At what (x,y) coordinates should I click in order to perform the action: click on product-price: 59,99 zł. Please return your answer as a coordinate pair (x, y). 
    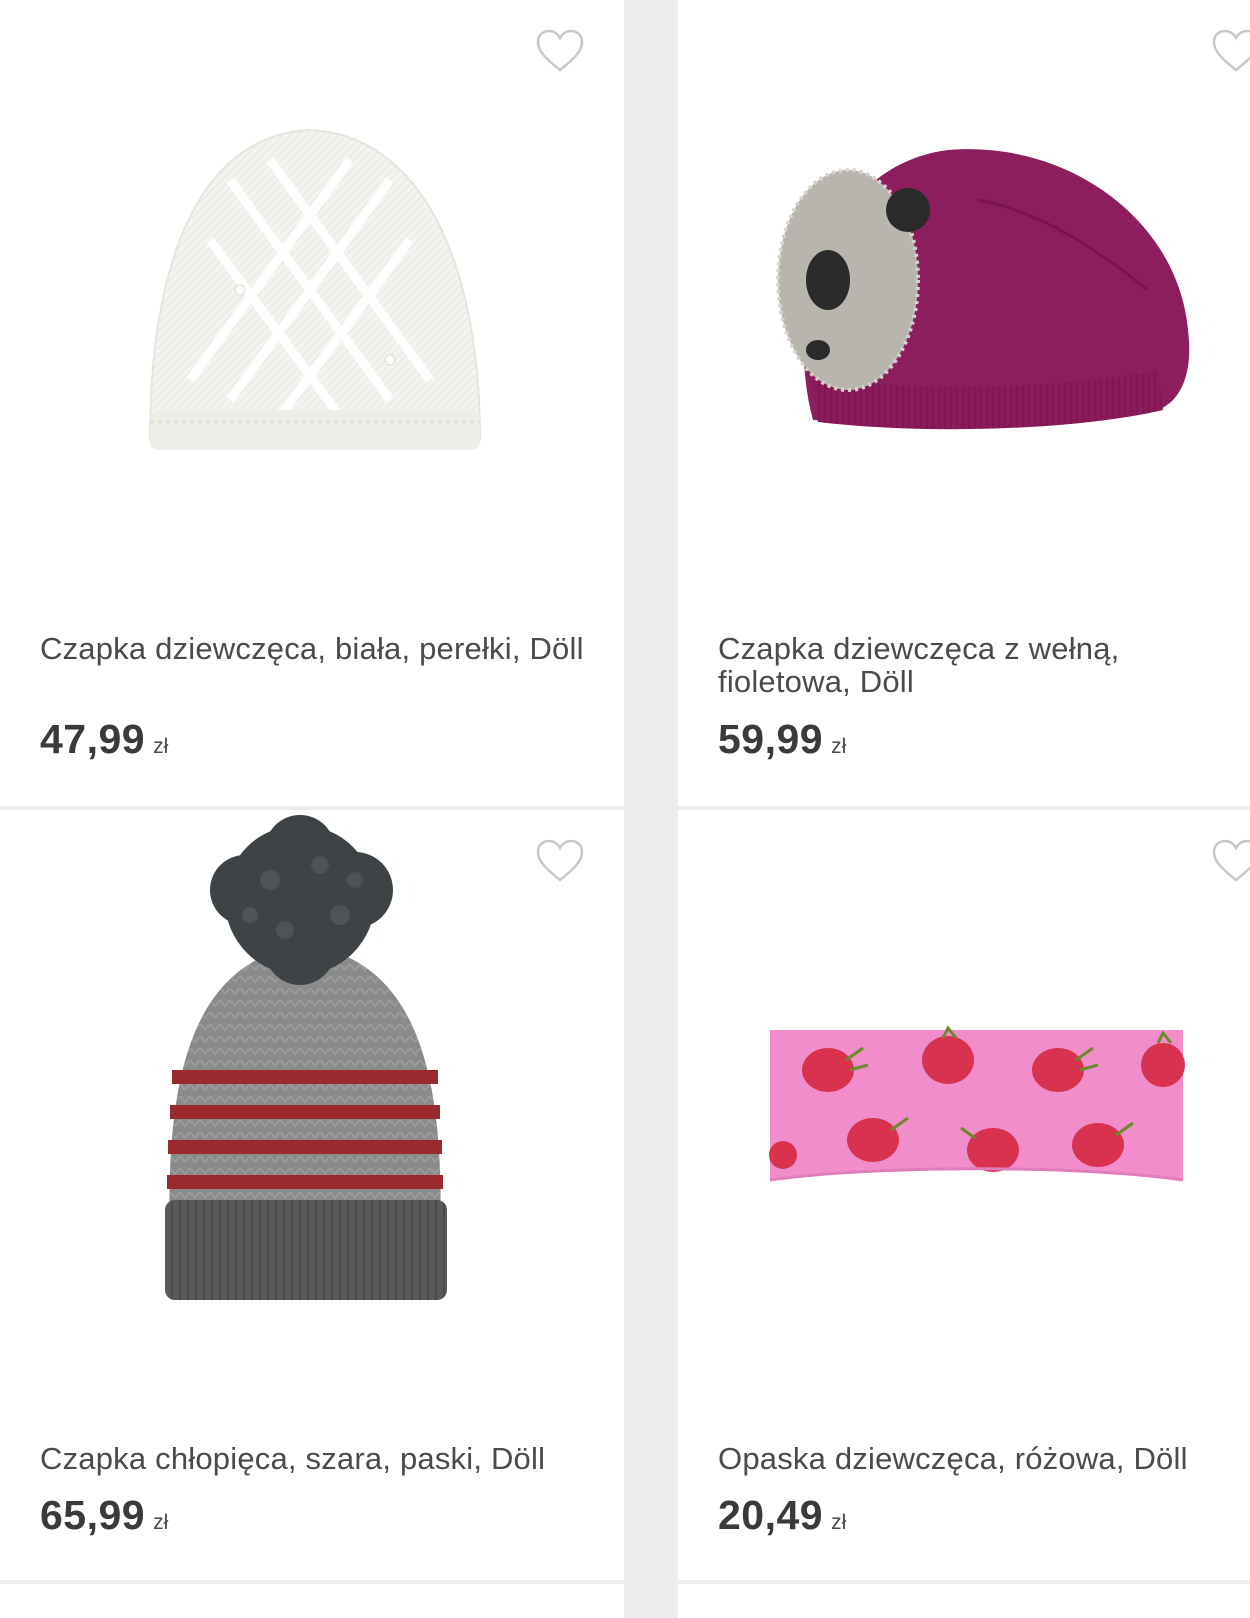
    Looking at the image, I should click on (782, 739).